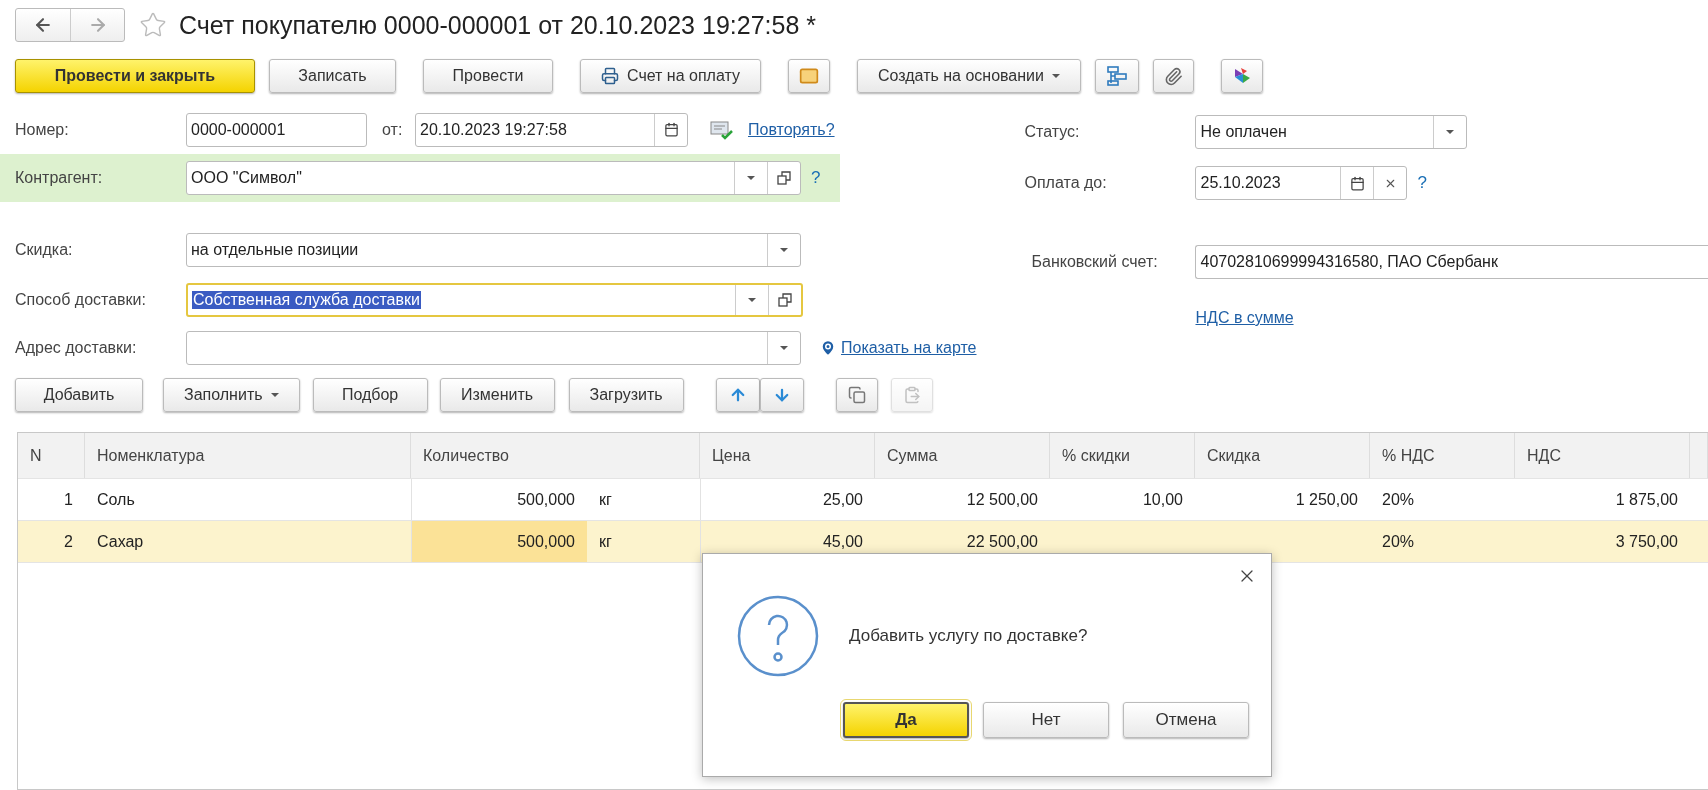 This screenshot has width=1708, height=790. What do you see at coordinates (51, 455) in the screenshot?
I see `column-header: N` at bounding box center [51, 455].